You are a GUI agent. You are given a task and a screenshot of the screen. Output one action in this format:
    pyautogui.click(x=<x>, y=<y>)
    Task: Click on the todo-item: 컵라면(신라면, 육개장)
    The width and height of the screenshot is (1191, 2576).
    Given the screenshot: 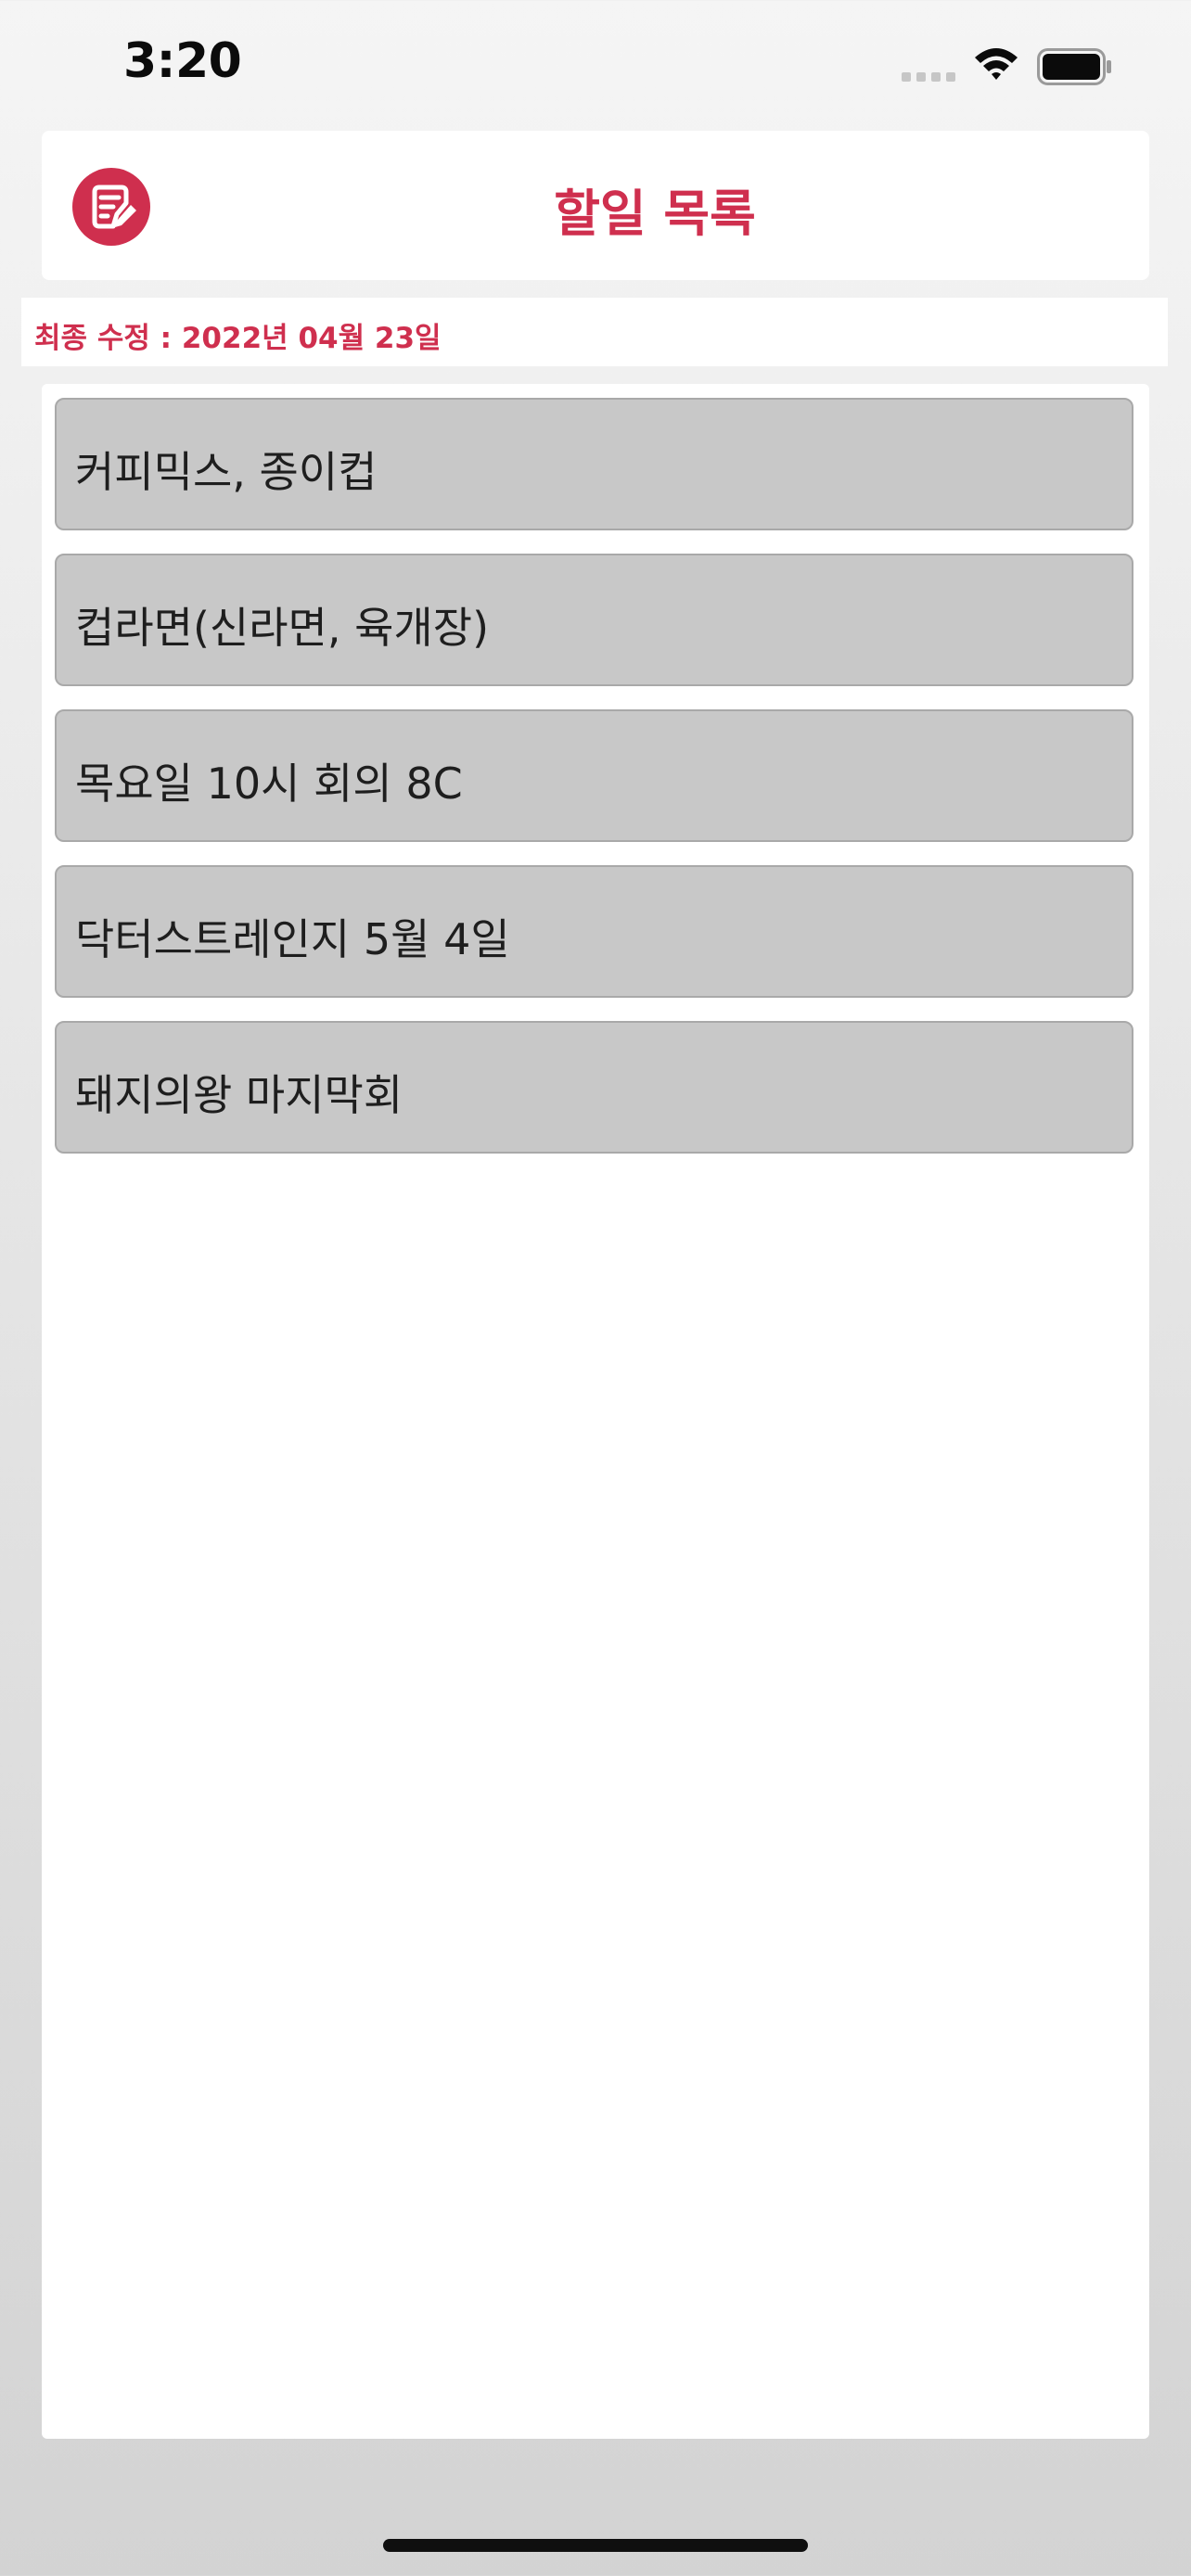 What is the action you would take?
    pyautogui.click(x=594, y=620)
    